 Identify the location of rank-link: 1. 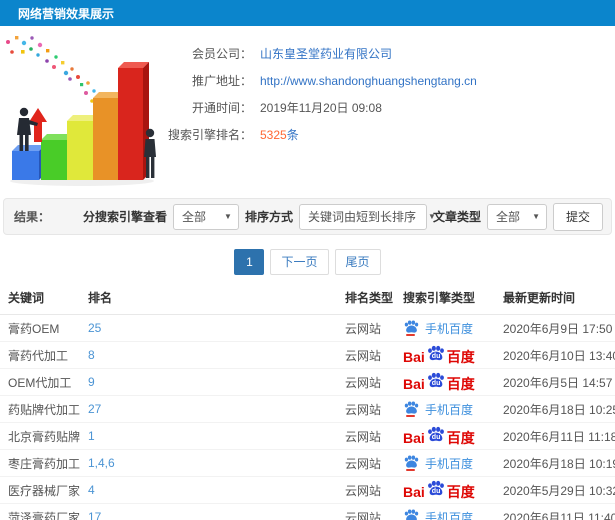
(91, 436).